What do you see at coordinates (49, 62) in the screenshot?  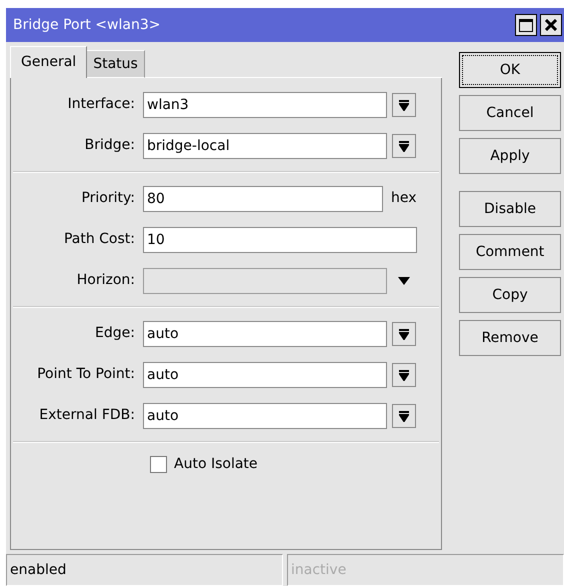 I see `tab: General` at bounding box center [49, 62].